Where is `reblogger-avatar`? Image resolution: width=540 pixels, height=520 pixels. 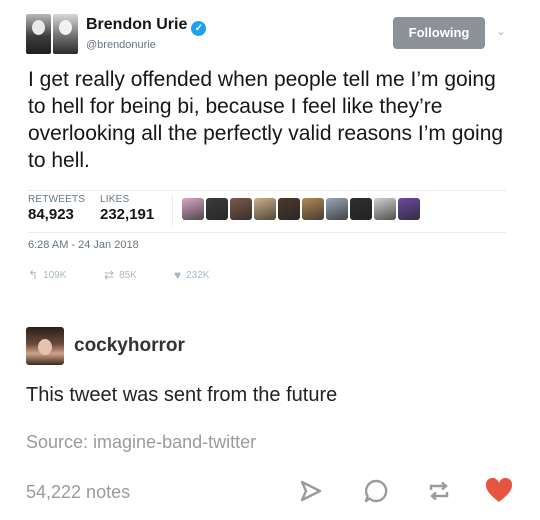
reblogger-avatar is located at coordinates (45, 346).